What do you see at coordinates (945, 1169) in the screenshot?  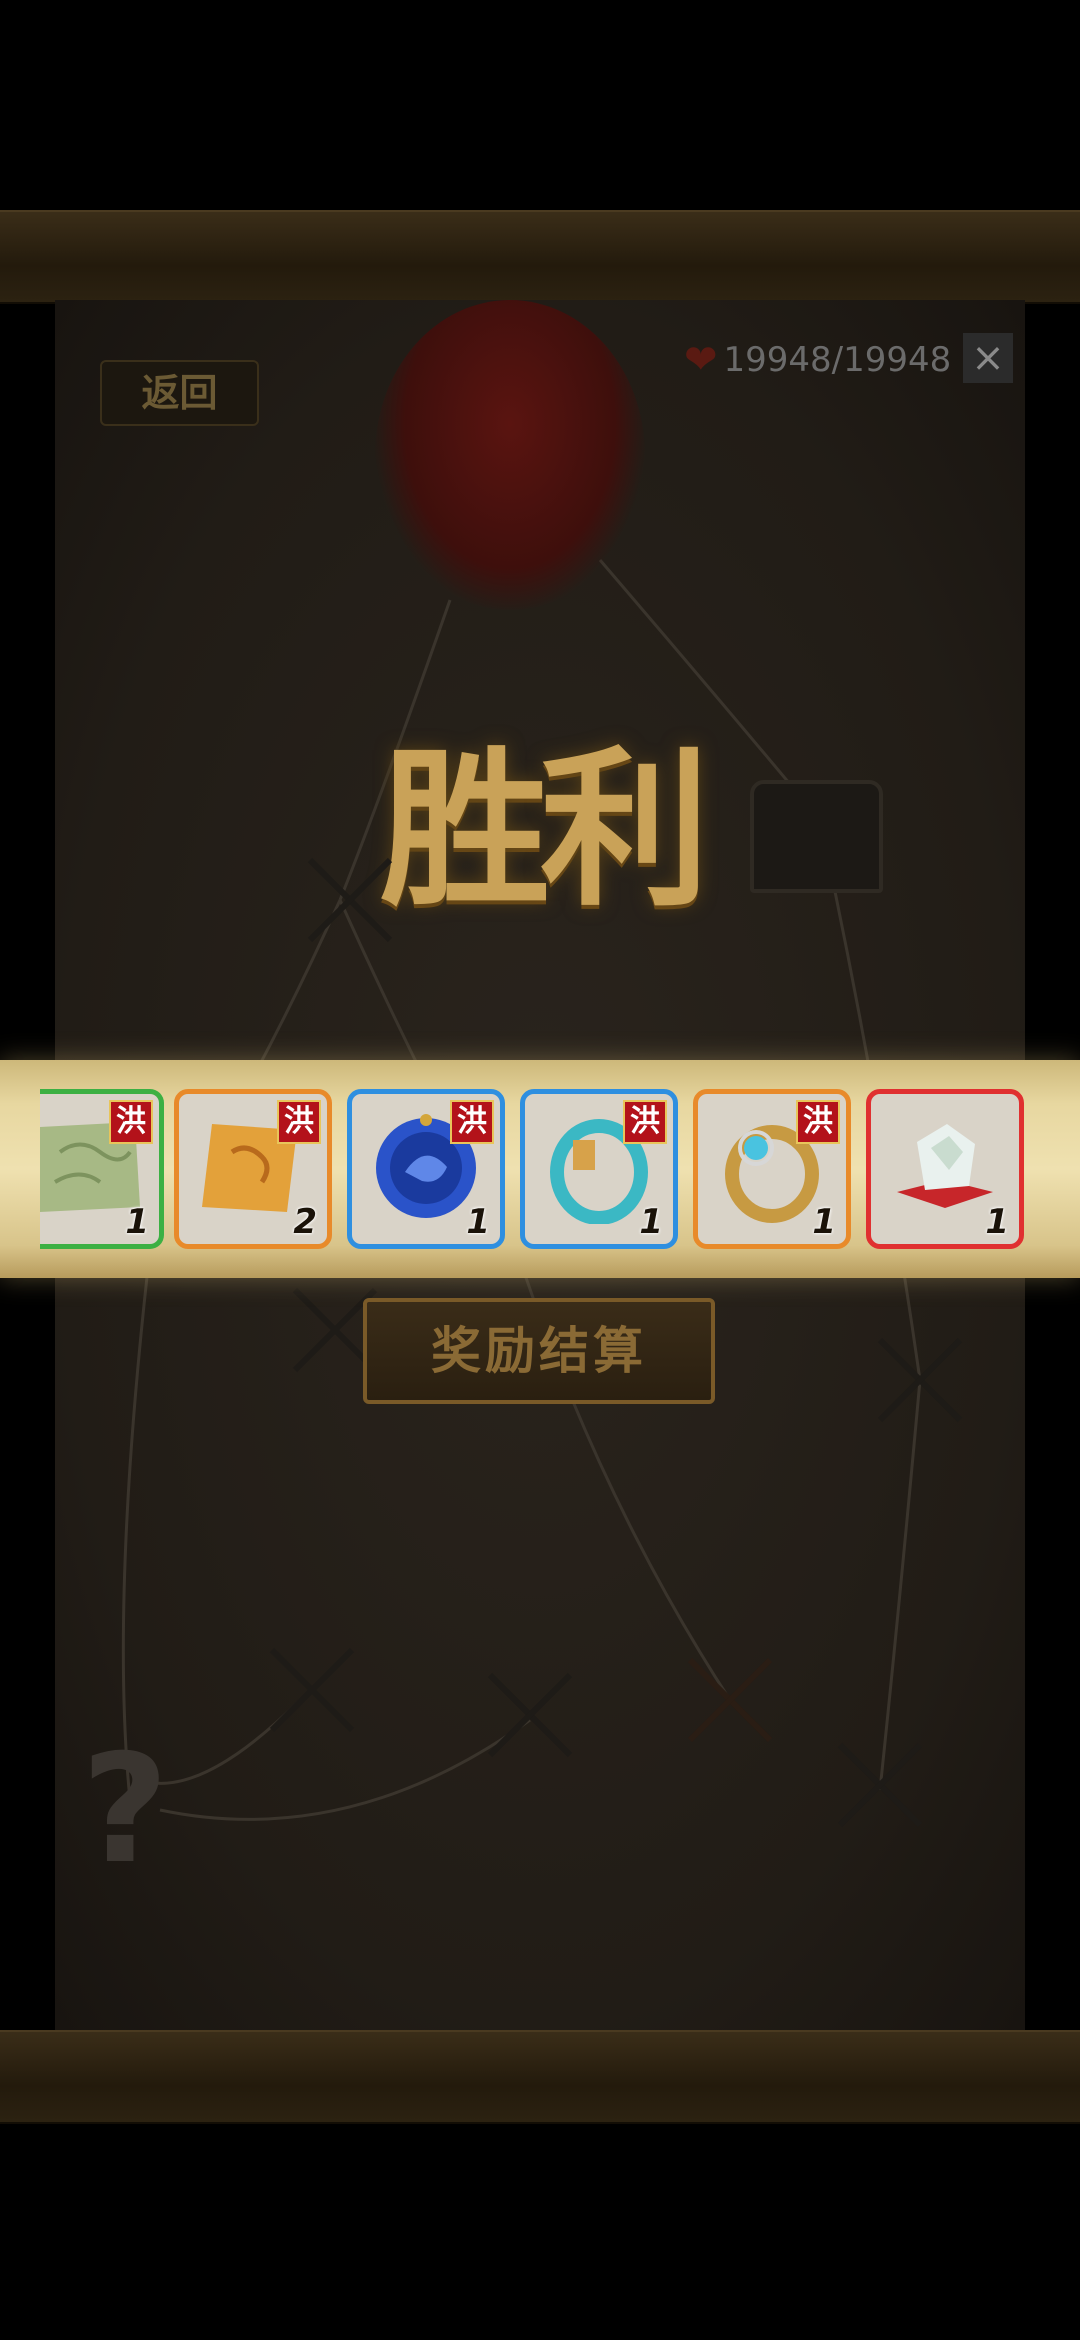 I see `reward-item-crystal-stone: 1` at bounding box center [945, 1169].